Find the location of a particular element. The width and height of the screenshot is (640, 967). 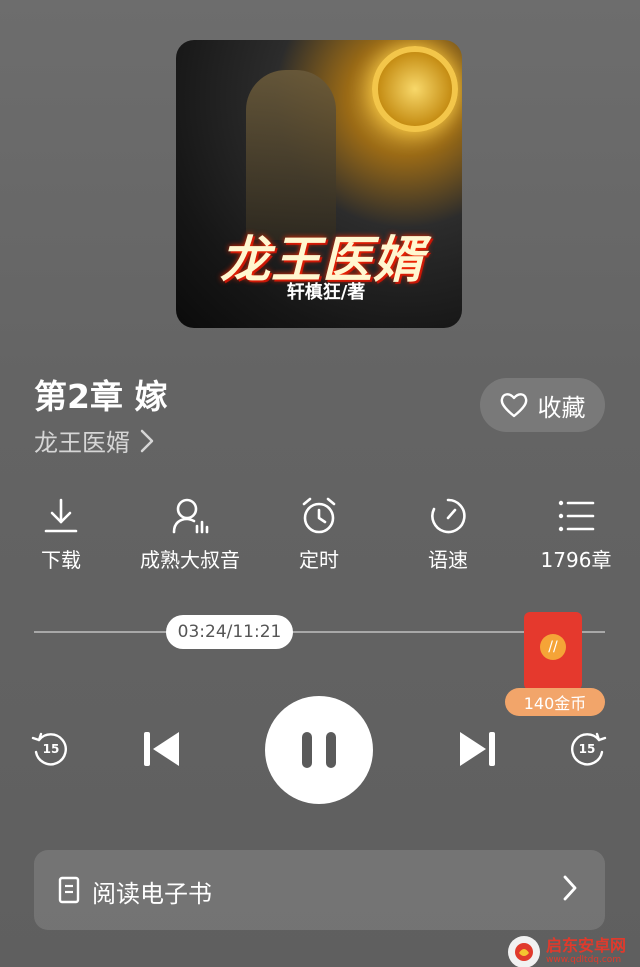

pause-bar-left is located at coordinates (307, 750).